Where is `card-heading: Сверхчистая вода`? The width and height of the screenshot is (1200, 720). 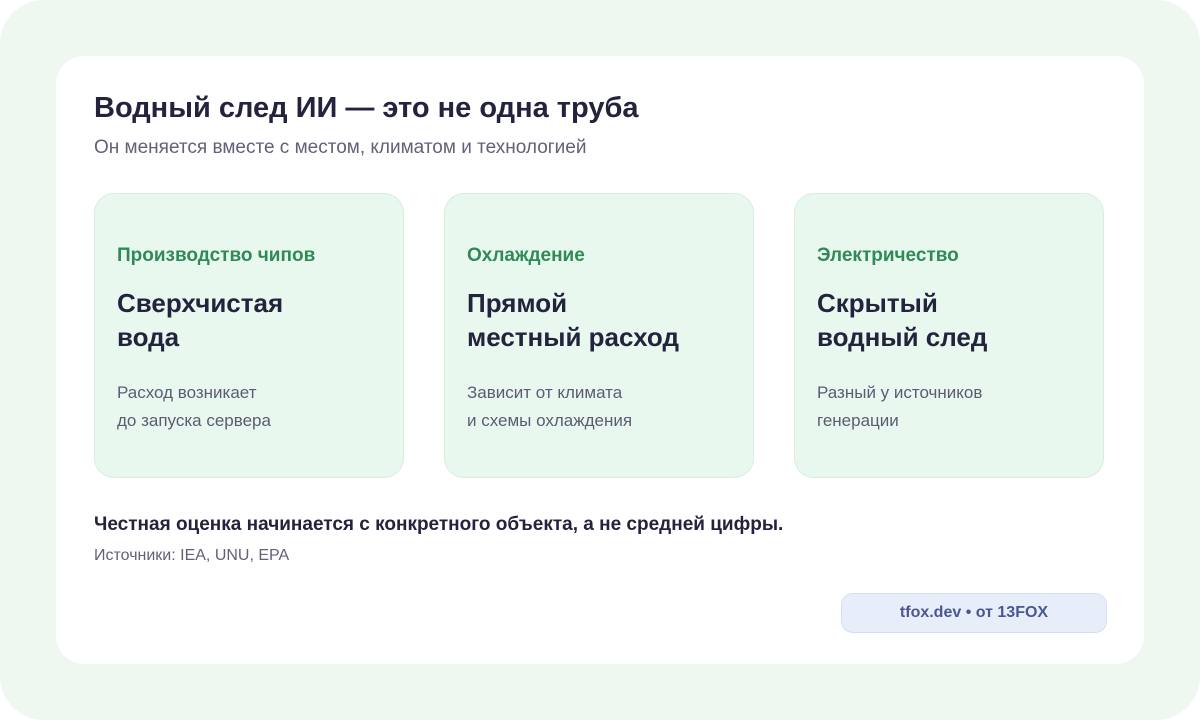 card-heading: Сверхчистая вода is located at coordinates (252, 320).